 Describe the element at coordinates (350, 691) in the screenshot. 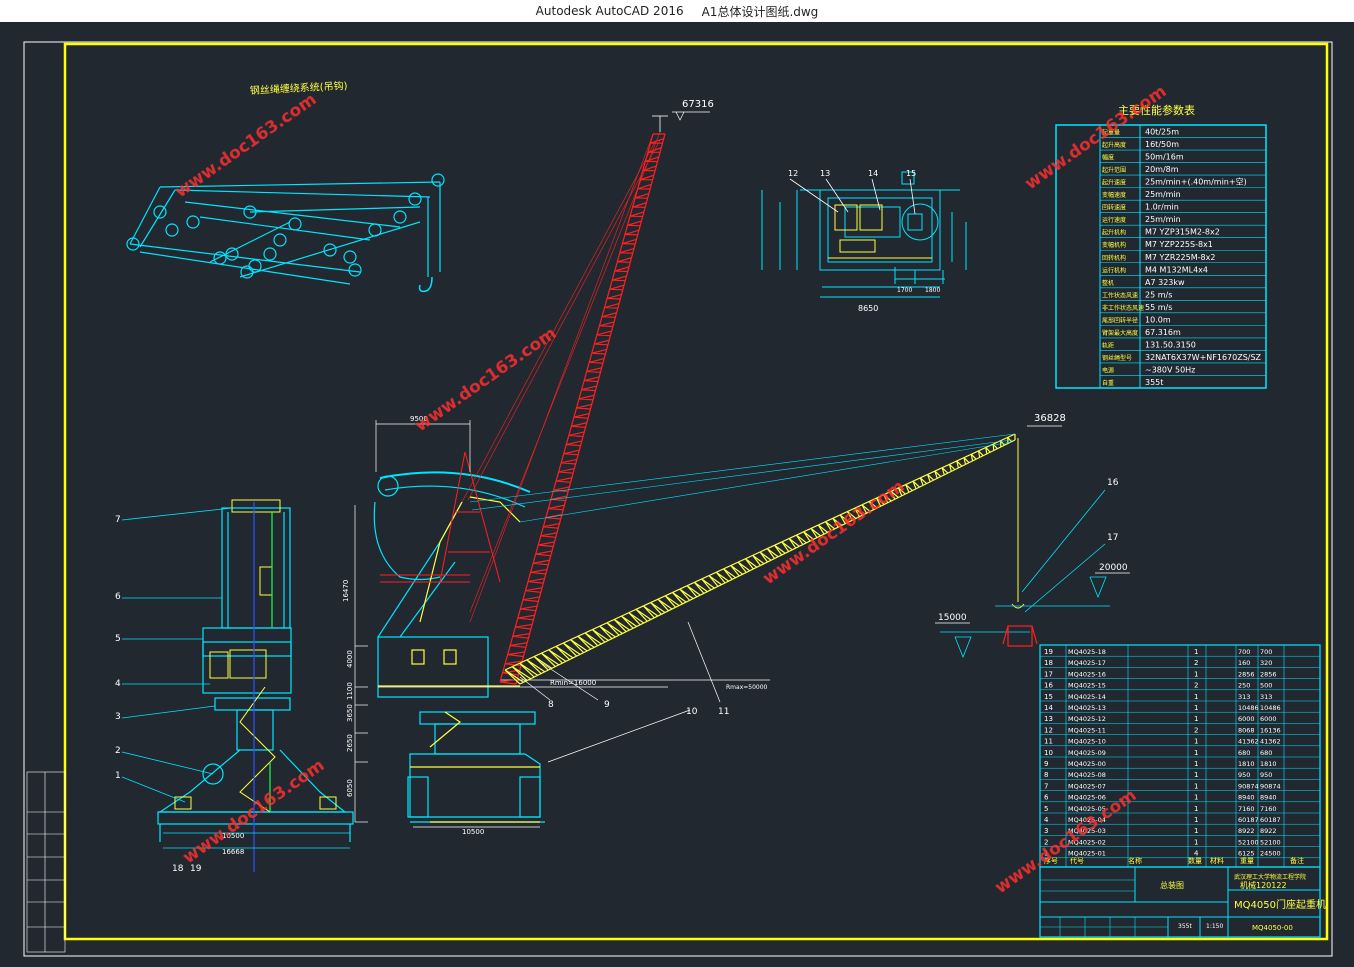

I see `dim-1100: 1100` at that location.